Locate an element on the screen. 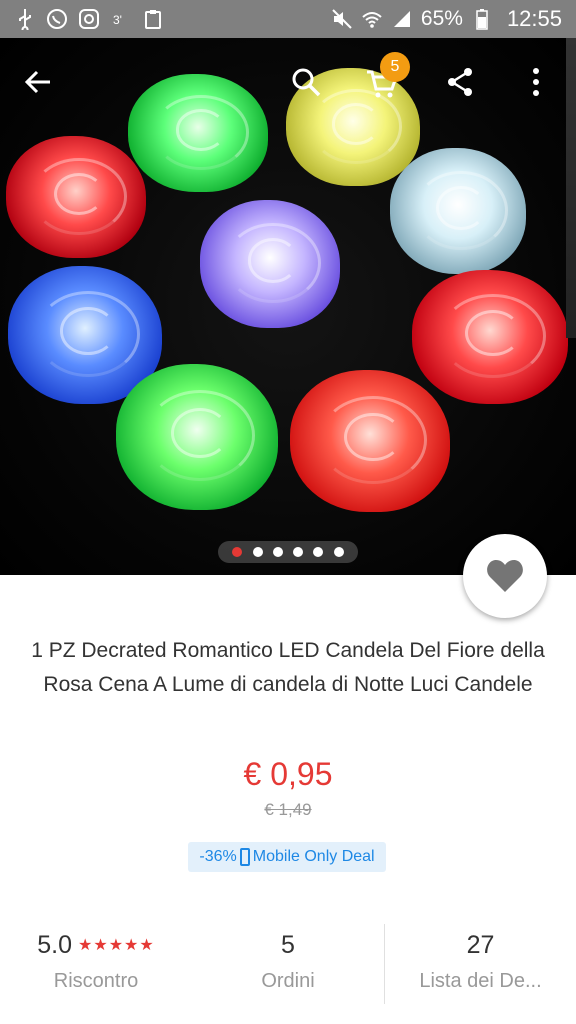 This screenshot has width=576, height=1024. instagram-icon is located at coordinates (89, 19).